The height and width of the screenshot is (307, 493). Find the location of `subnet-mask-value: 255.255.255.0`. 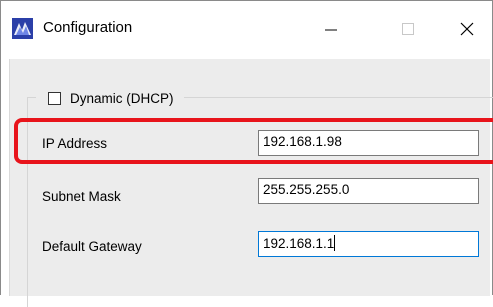

subnet-mask-value: 255.255.255.0 is located at coordinates (306, 189).